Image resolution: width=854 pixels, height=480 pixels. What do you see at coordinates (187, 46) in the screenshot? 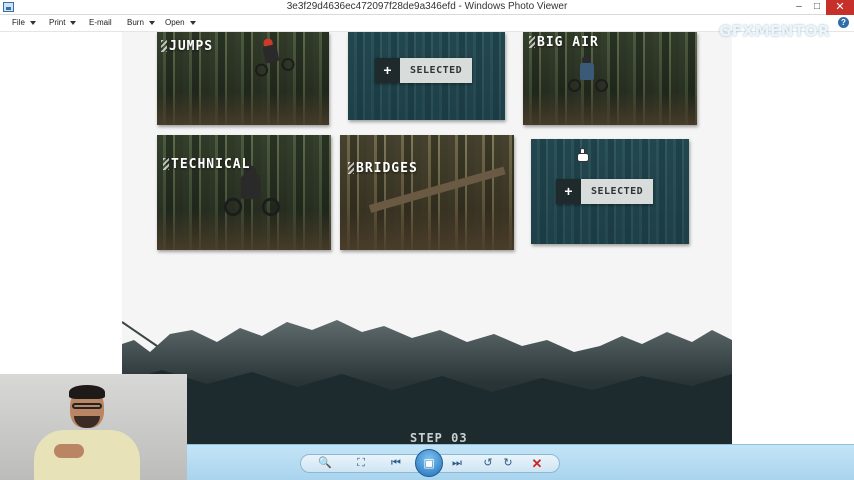
I see `tile-label: JUMPS` at bounding box center [187, 46].